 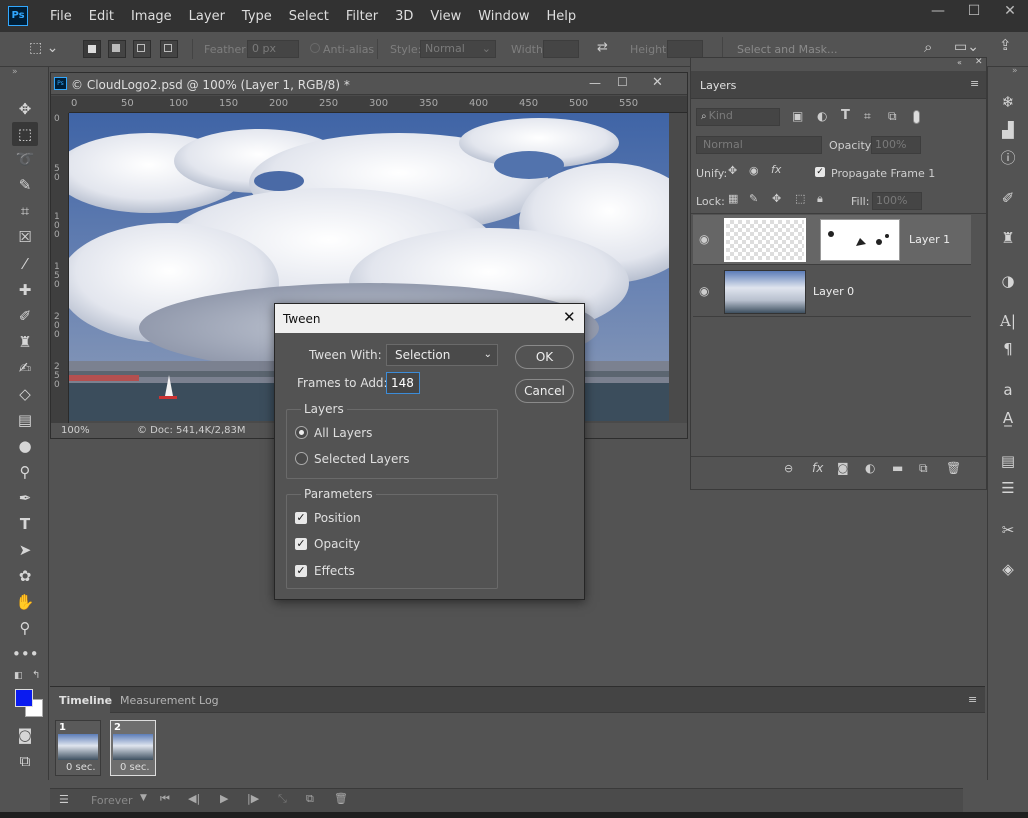 What do you see at coordinates (897, 468) in the screenshot?
I see `new-group-icon: ▬` at bounding box center [897, 468].